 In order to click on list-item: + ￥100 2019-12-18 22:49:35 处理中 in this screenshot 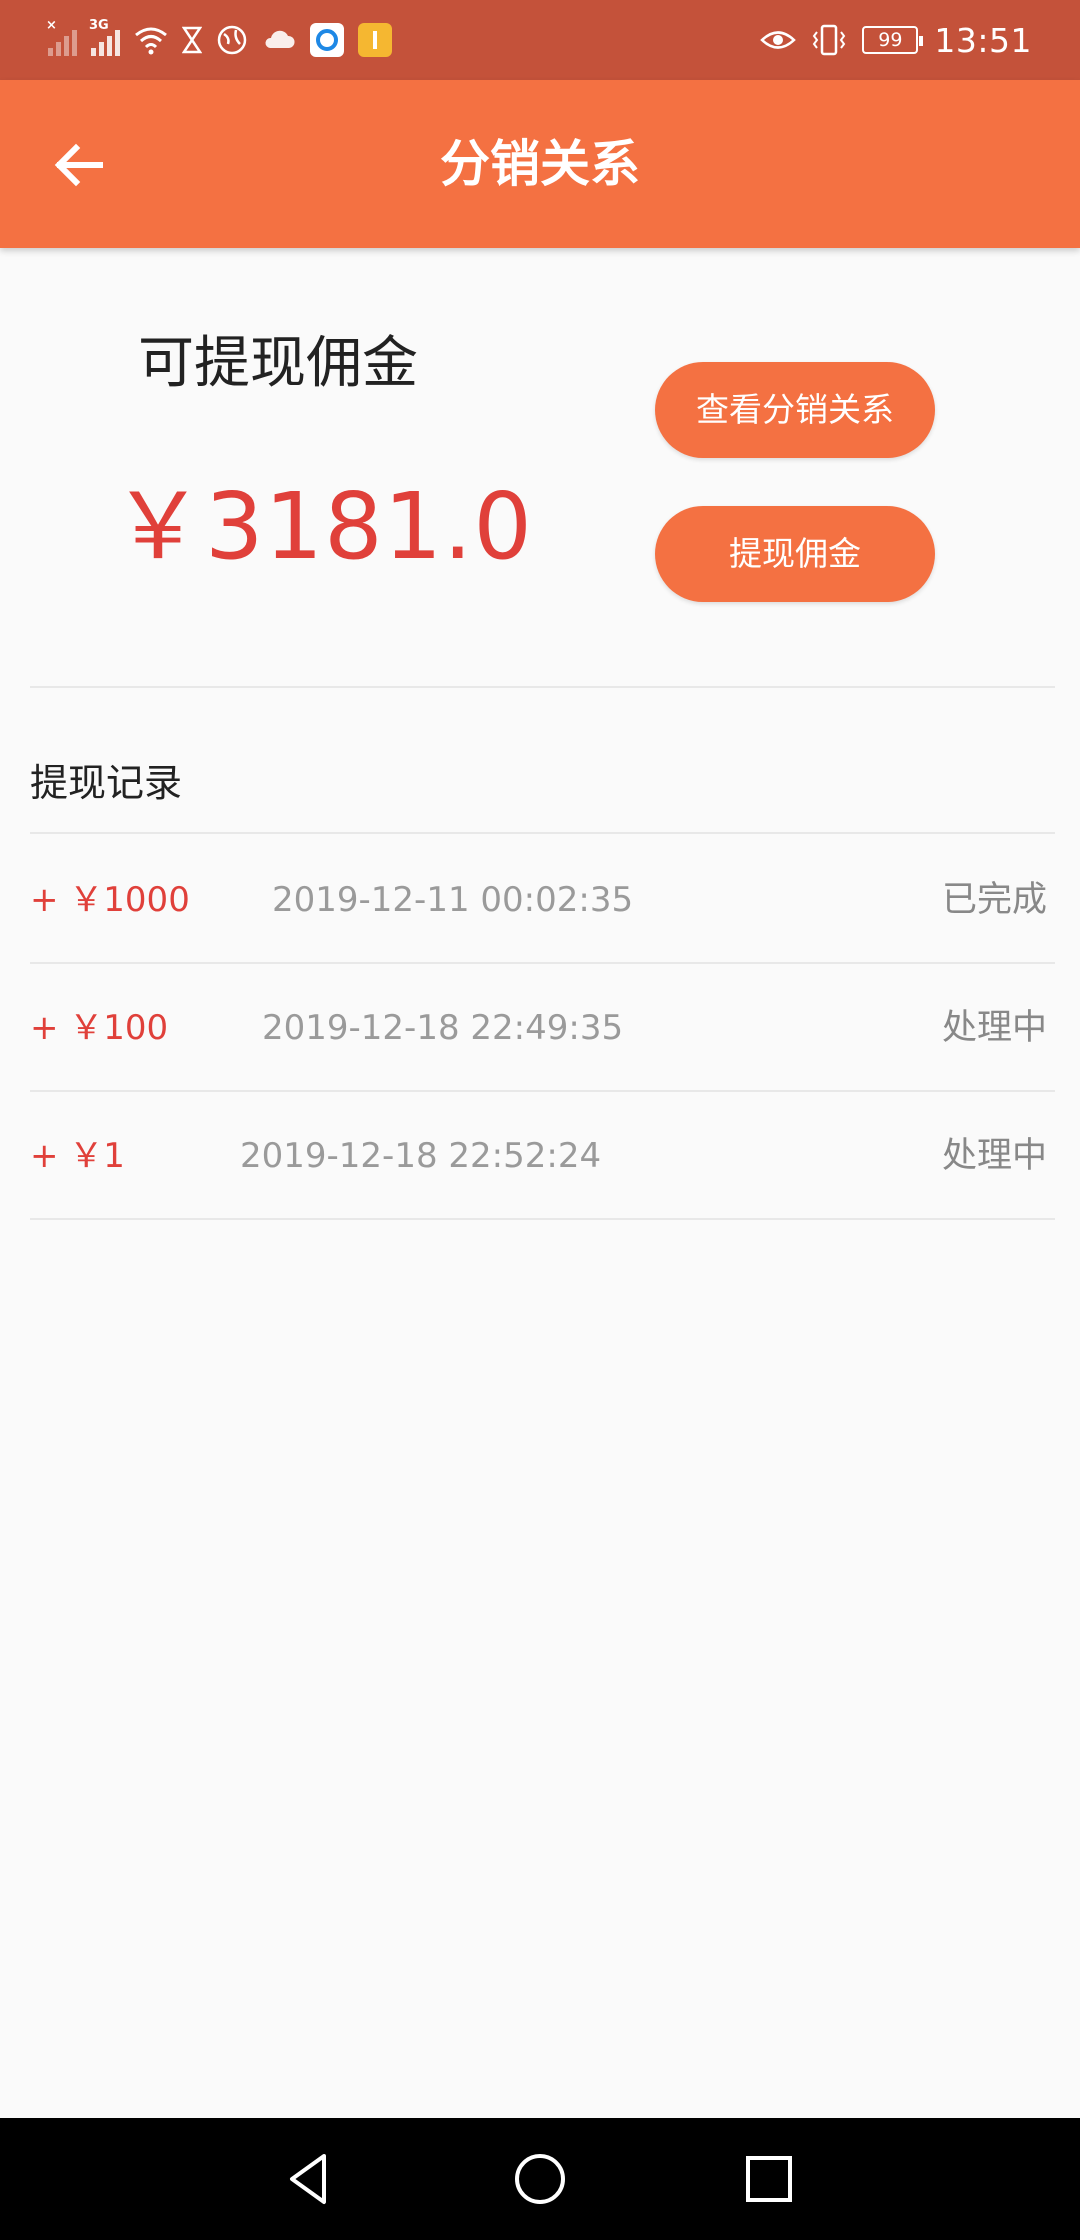, I will do `click(542, 1028)`.